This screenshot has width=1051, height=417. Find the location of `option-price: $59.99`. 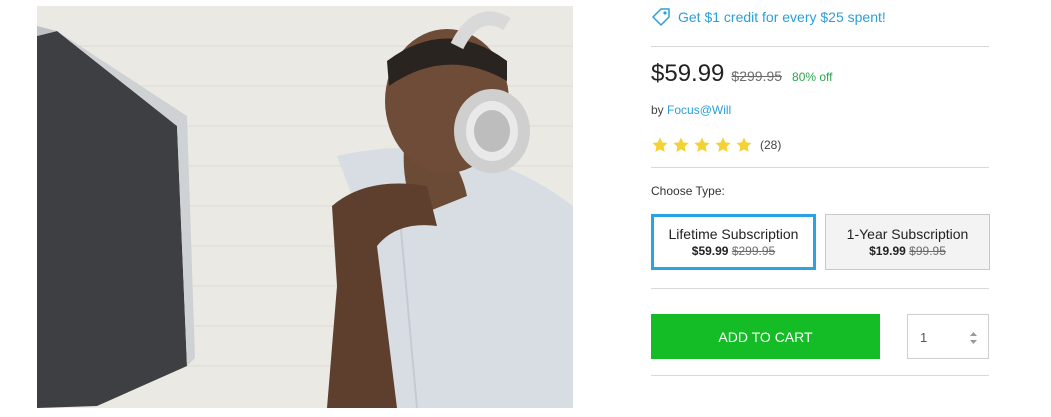

option-price: $59.99 is located at coordinates (710, 251).